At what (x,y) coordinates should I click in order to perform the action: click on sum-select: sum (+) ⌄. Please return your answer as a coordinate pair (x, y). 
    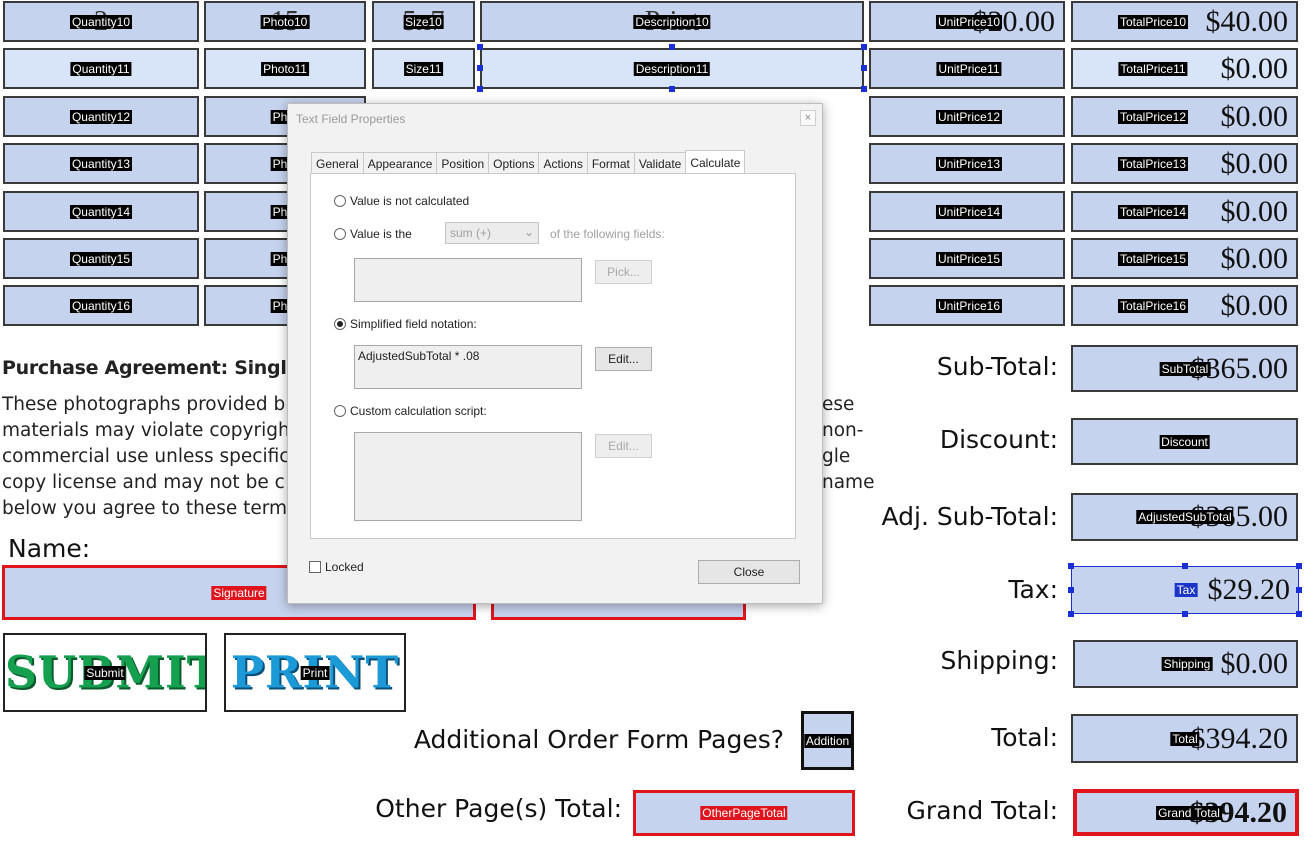
    Looking at the image, I should click on (492, 233).